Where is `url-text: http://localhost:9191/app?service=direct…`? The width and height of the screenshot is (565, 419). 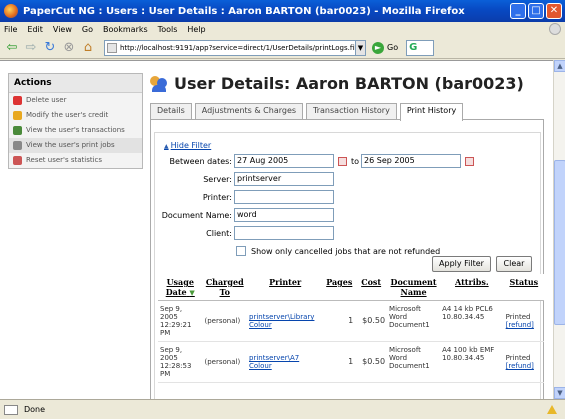 url-text: http://localhost:9191/app?service=direct… is located at coordinates (238, 47).